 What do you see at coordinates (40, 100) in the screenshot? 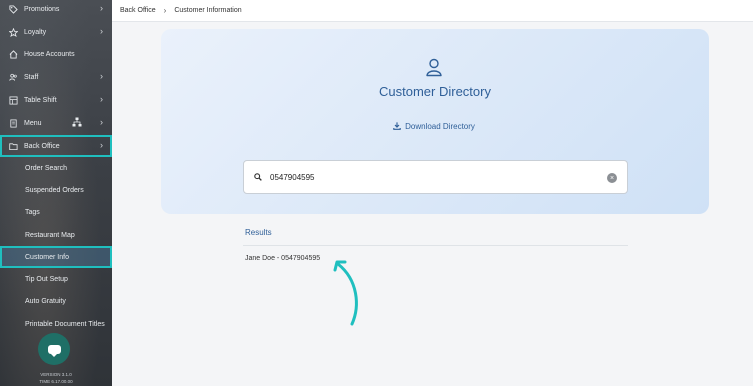
I see `sidebar-item-label: Table Shift` at bounding box center [40, 100].